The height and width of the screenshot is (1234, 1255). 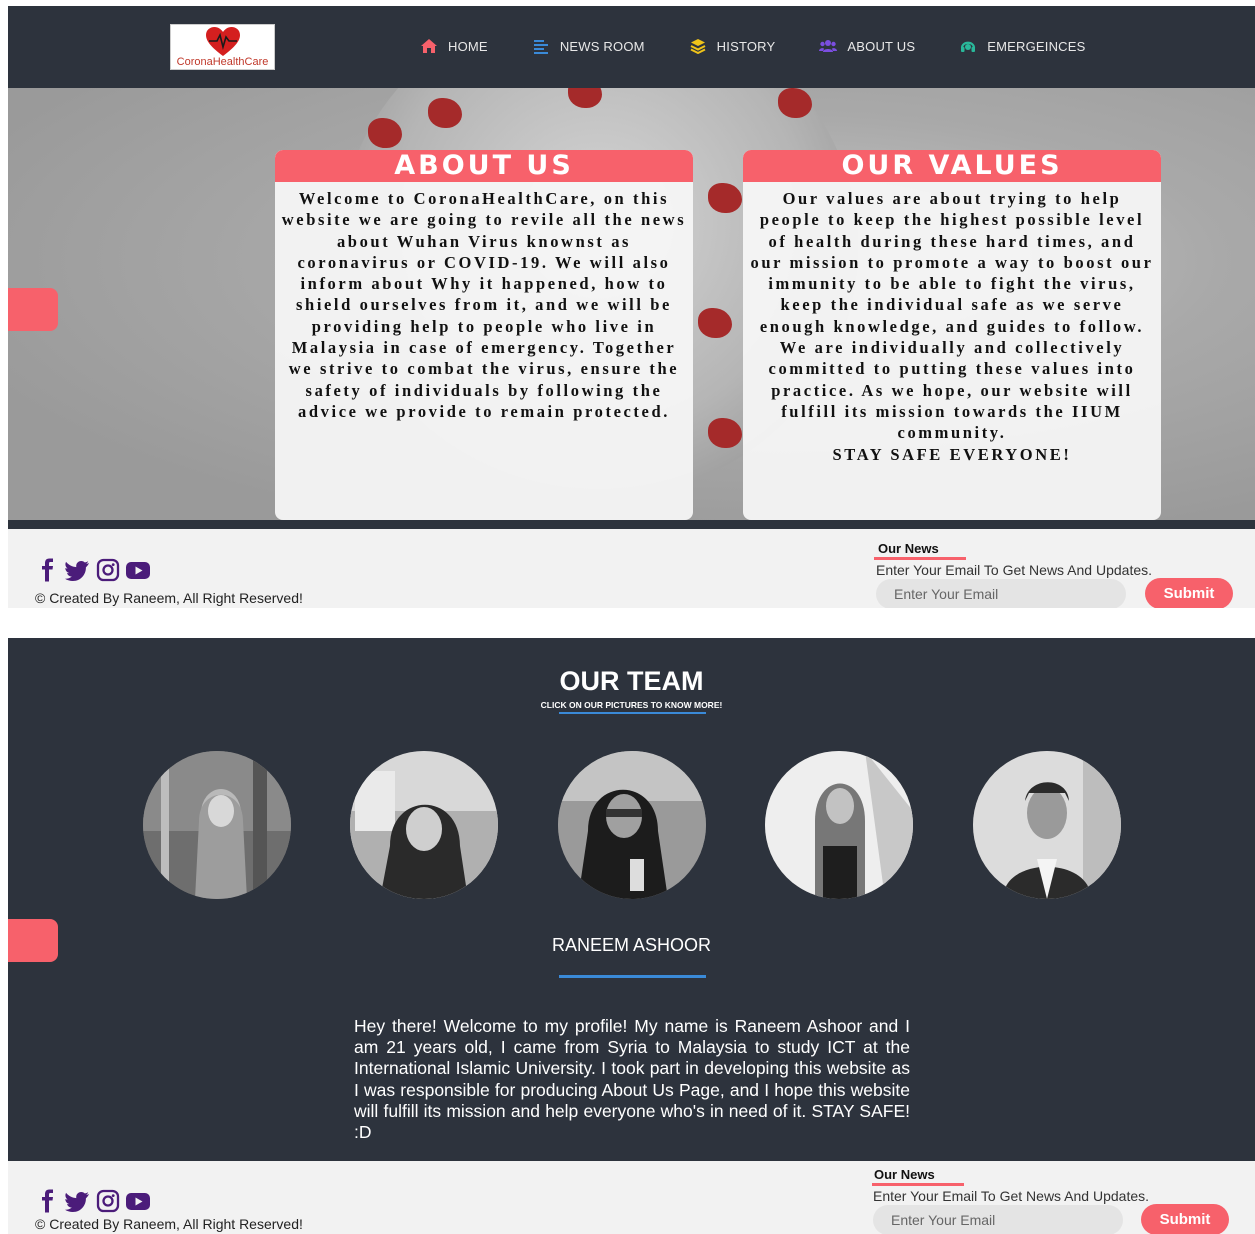 I want to click on our-team-subtitle: CLICK ON OUR PICTURES TO KNOW MORE!, so click(x=631, y=705).